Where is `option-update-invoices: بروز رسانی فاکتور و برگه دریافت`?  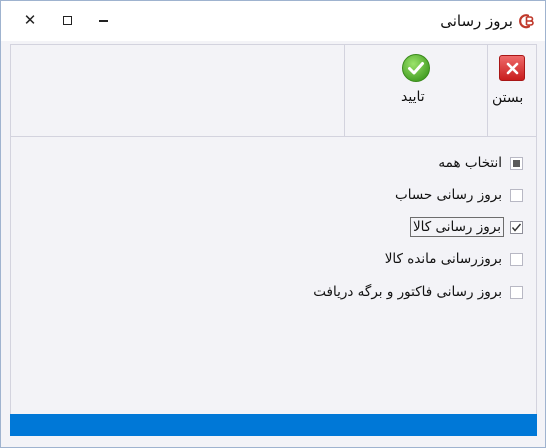
option-update-invoices: بروز رسانی فاکتور و برگه دریافت is located at coordinates (417, 292).